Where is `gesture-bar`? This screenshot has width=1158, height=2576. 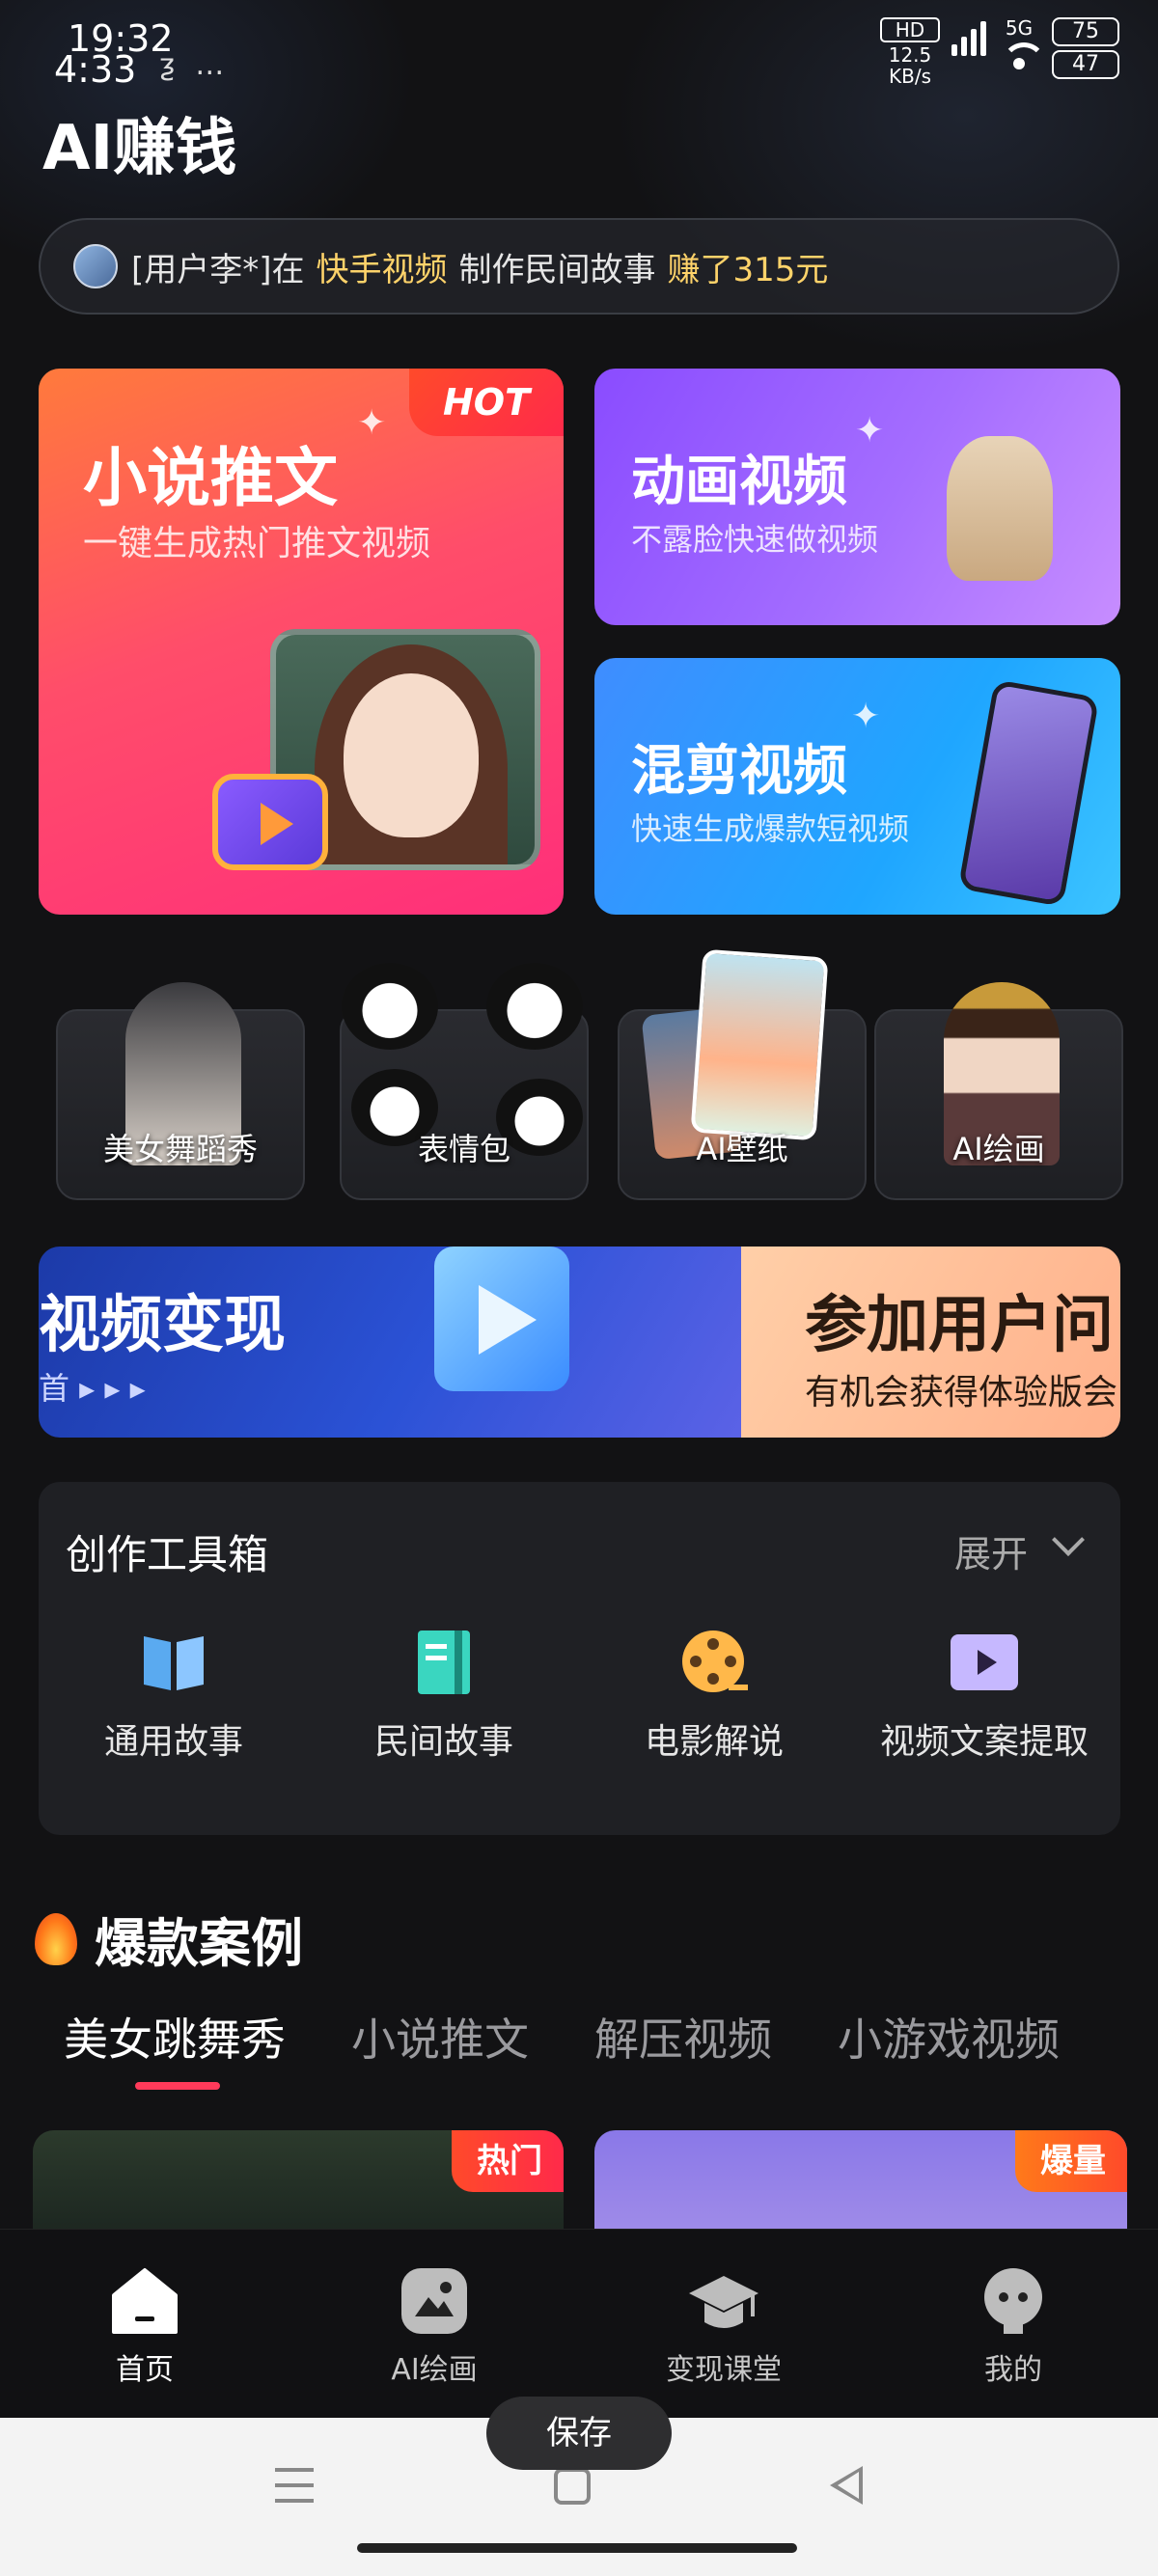
gesture-bar is located at coordinates (577, 2548).